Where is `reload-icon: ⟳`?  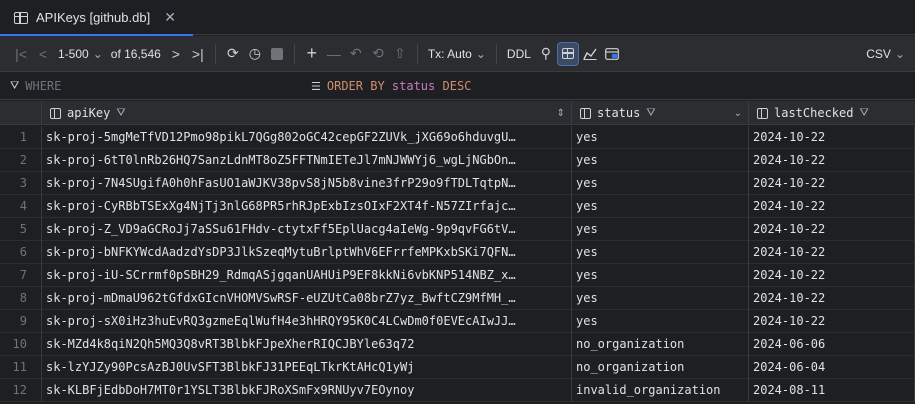
reload-icon: ⟳ is located at coordinates (233, 54).